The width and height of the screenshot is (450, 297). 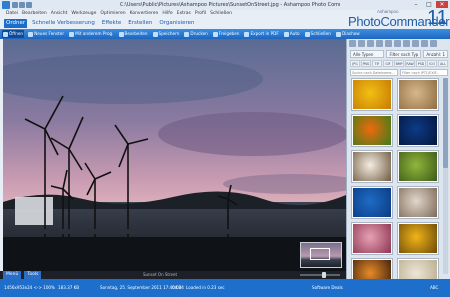 I want to click on type-tif: TIF, so click(x=377, y=63).